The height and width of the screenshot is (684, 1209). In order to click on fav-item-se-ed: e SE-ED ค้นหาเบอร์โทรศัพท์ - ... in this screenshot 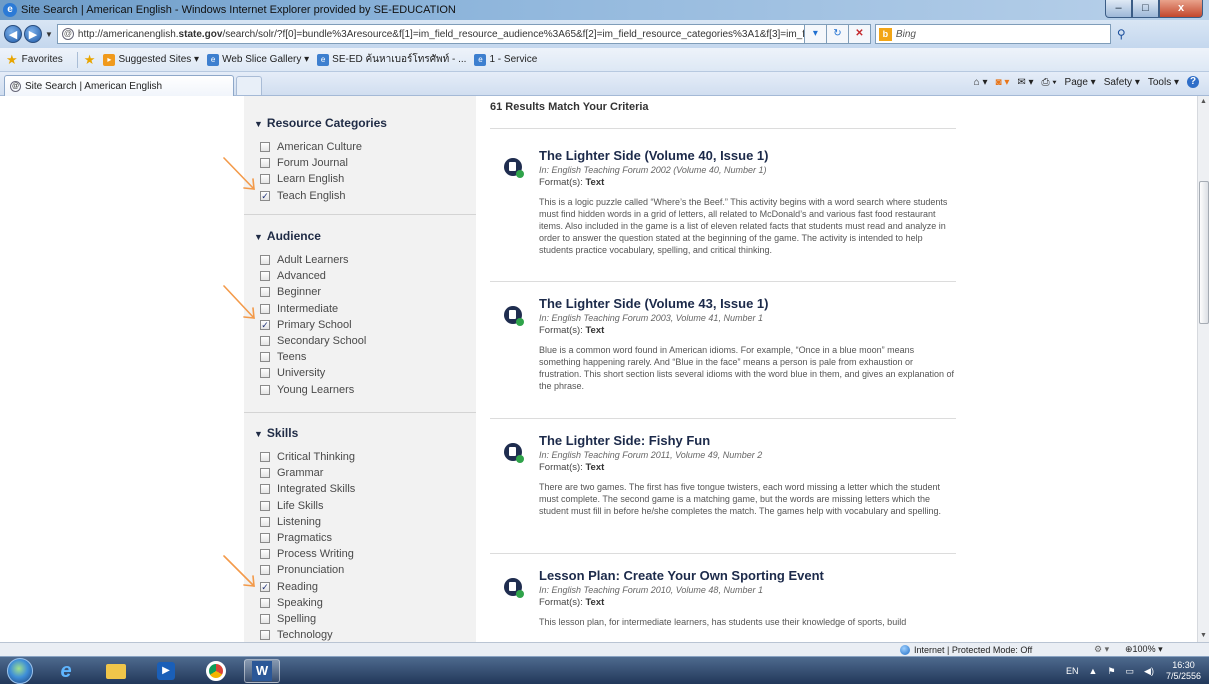, I will do `click(391, 59)`.